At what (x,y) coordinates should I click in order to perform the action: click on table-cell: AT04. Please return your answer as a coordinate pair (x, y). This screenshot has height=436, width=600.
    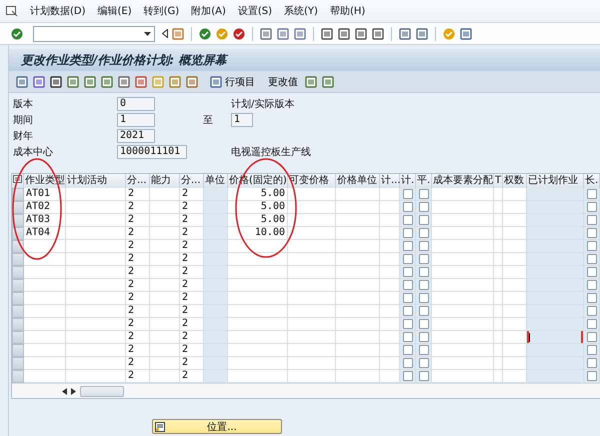
    Looking at the image, I should click on (45, 233).